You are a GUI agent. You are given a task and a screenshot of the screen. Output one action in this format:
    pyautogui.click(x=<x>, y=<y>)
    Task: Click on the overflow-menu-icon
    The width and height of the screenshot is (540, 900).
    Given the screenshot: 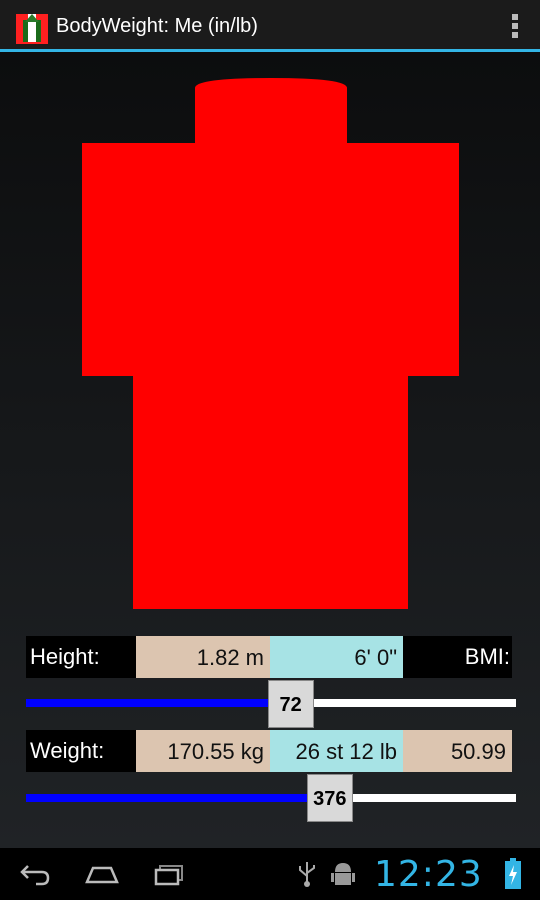 What is the action you would take?
    pyautogui.click(x=515, y=27)
    